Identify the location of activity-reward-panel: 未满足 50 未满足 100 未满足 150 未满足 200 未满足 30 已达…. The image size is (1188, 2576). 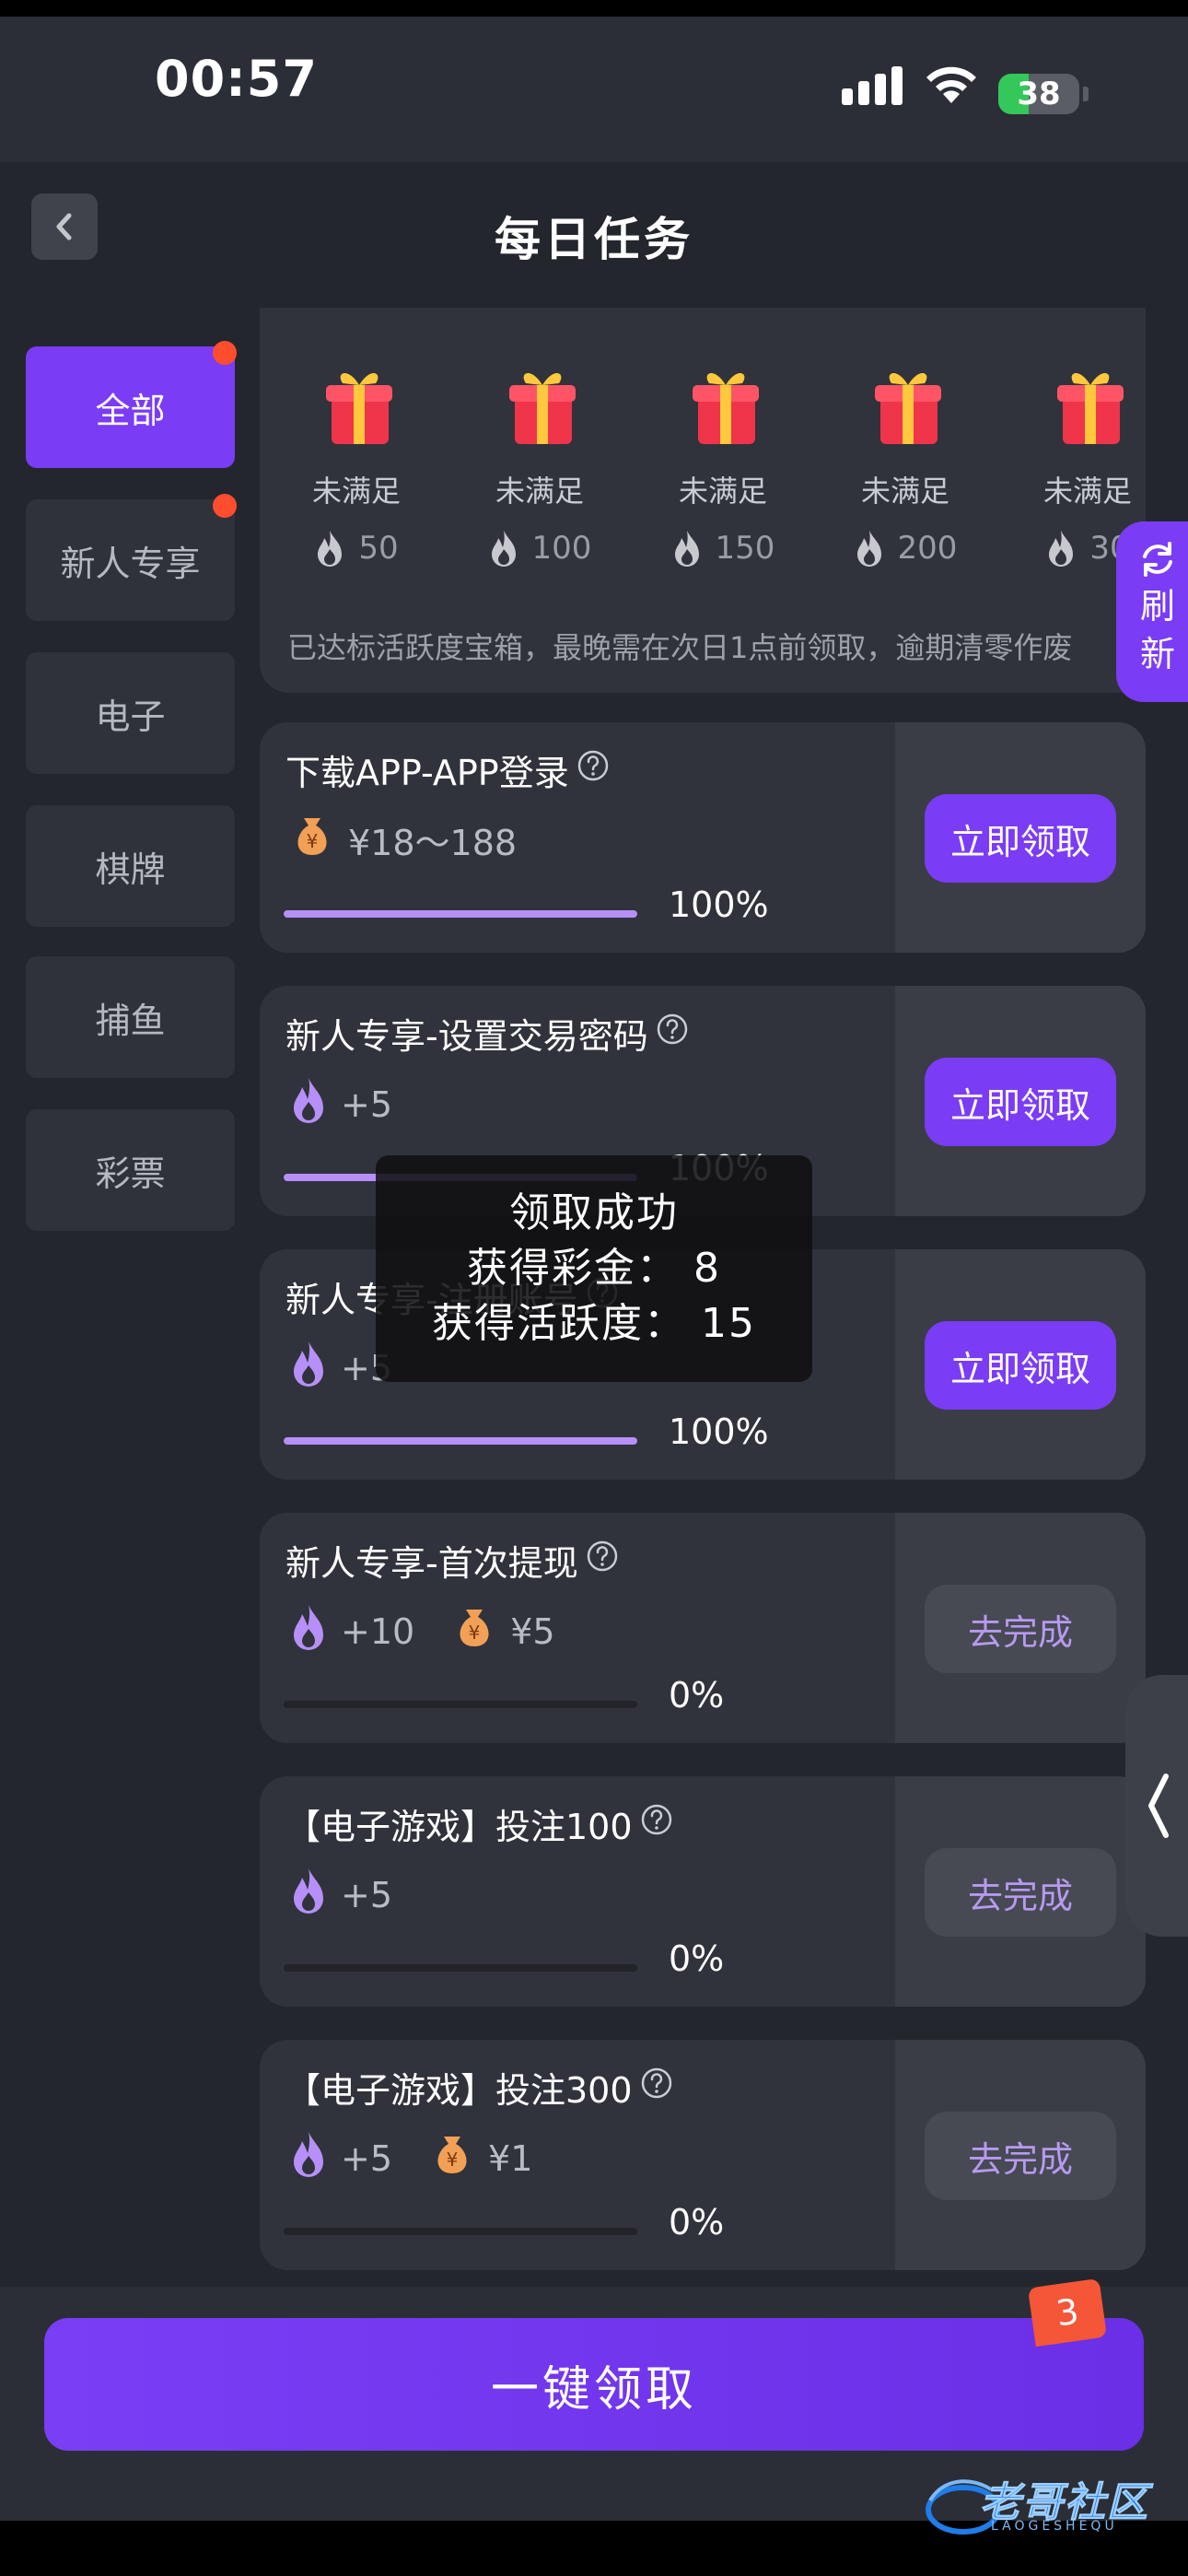
(703, 500).